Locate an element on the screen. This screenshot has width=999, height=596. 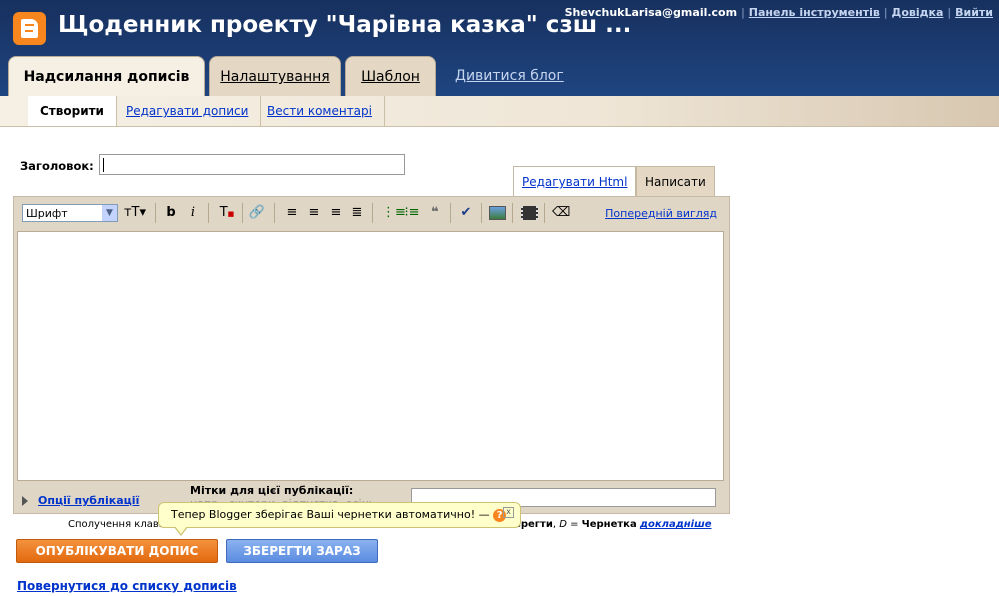
numbered-list-icon: ⋮≡ is located at coordinates (394, 213).